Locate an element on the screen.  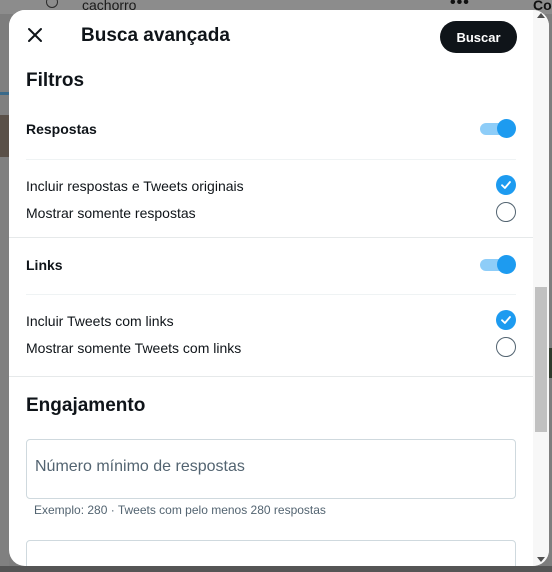
links-option-include-radio is located at coordinates (506, 320).